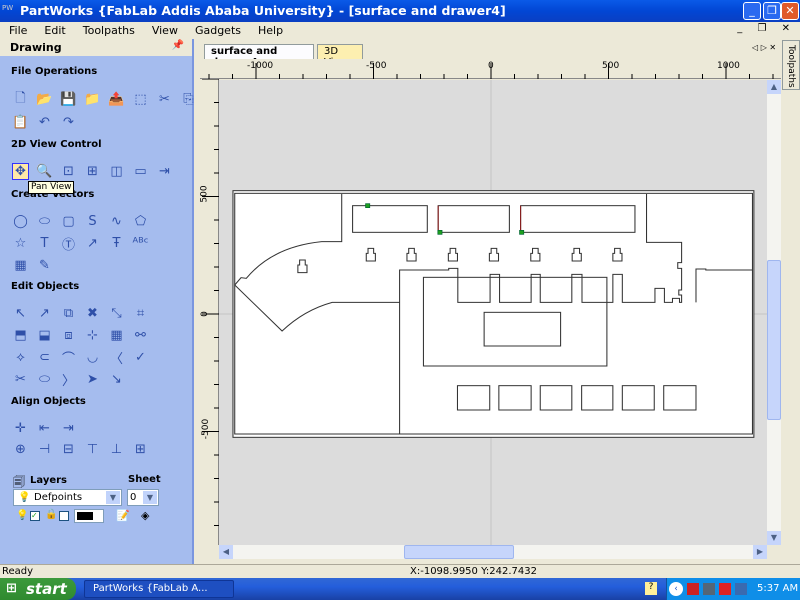 This screenshot has height=600, width=800. What do you see at coordinates (44, 122) in the screenshot?
I see `undo-icon: ↶` at bounding box center [44, 122].